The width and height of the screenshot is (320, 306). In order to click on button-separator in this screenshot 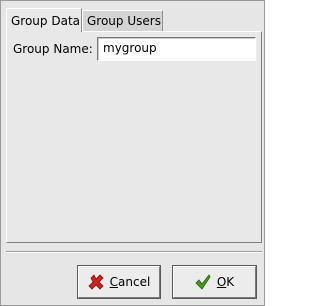, I will do `click(134, 252)`.